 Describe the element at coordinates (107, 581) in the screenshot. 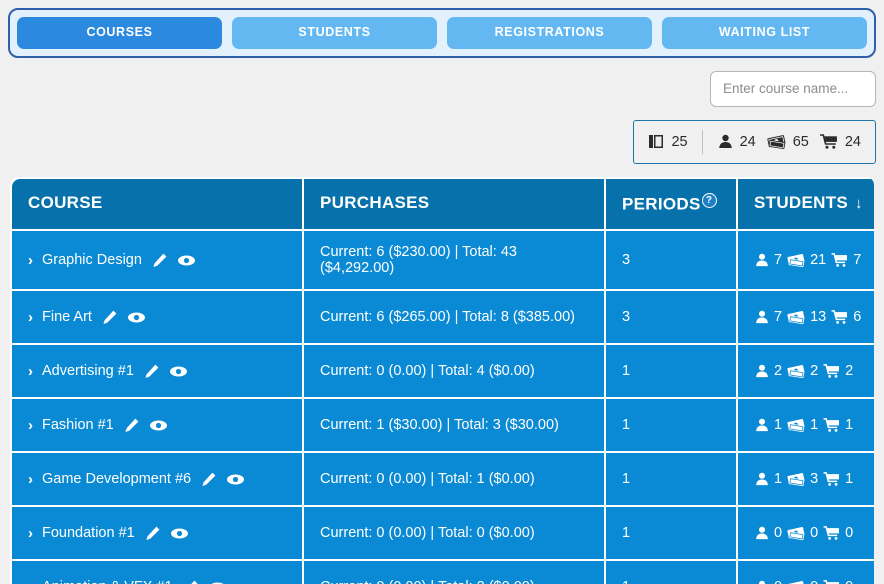

I see `course-name: Animation & VFX #1` at that location.